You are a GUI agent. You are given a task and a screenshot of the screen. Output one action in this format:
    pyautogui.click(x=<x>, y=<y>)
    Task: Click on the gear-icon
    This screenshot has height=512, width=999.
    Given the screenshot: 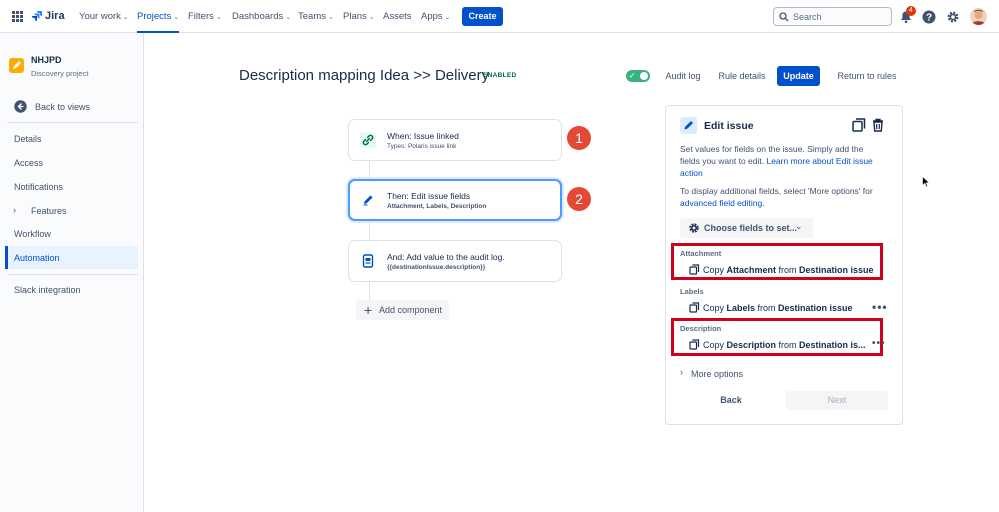 What is the action you would take?
    pyautogui.click(x=694, y=228)
    